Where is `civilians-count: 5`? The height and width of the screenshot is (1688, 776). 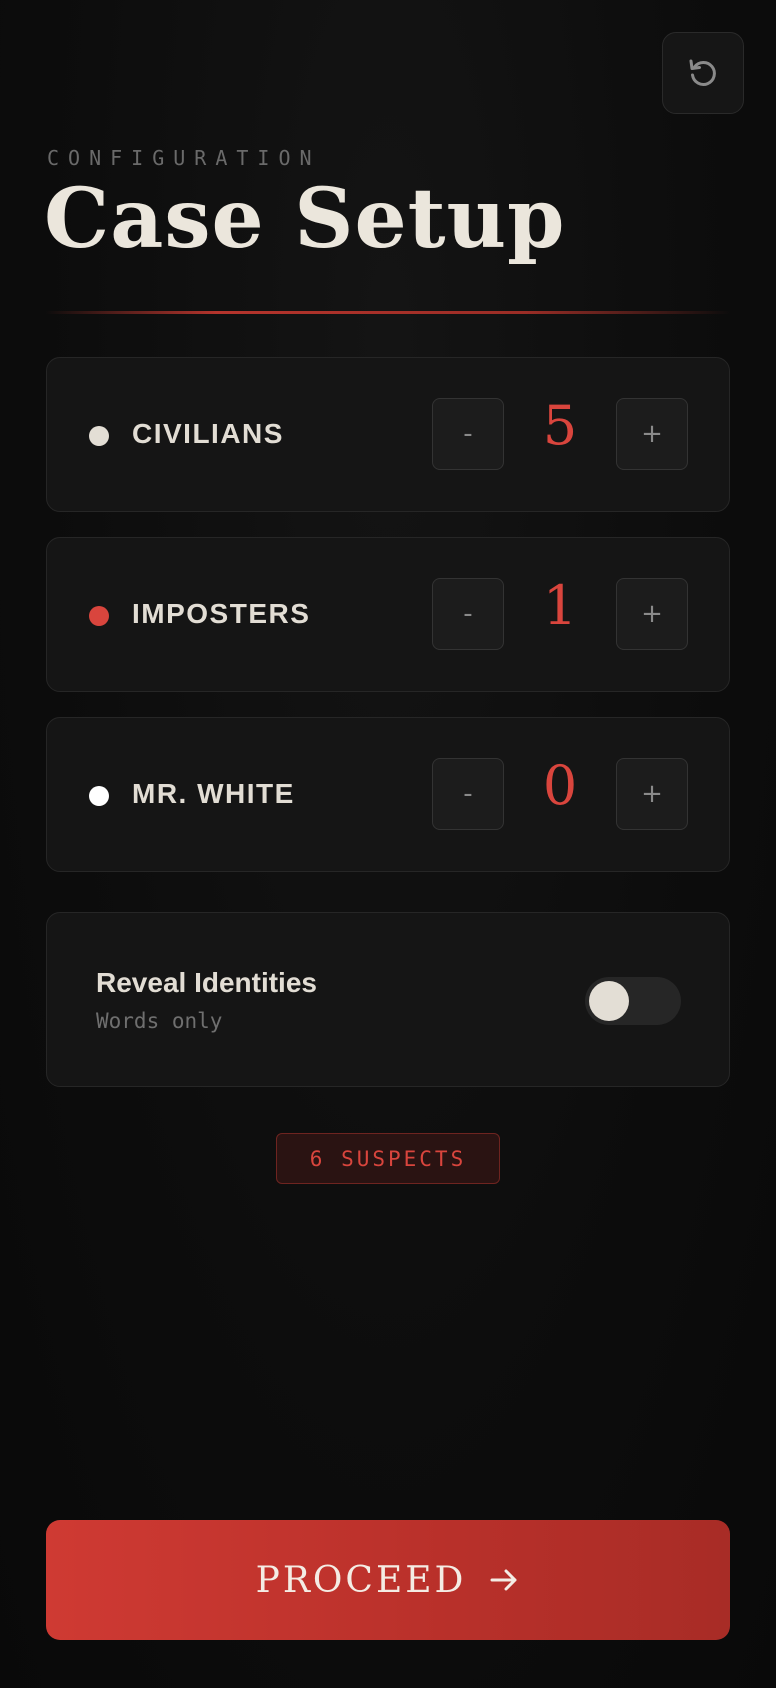
civilians-count: 5 is located at coordinates (560, 425).